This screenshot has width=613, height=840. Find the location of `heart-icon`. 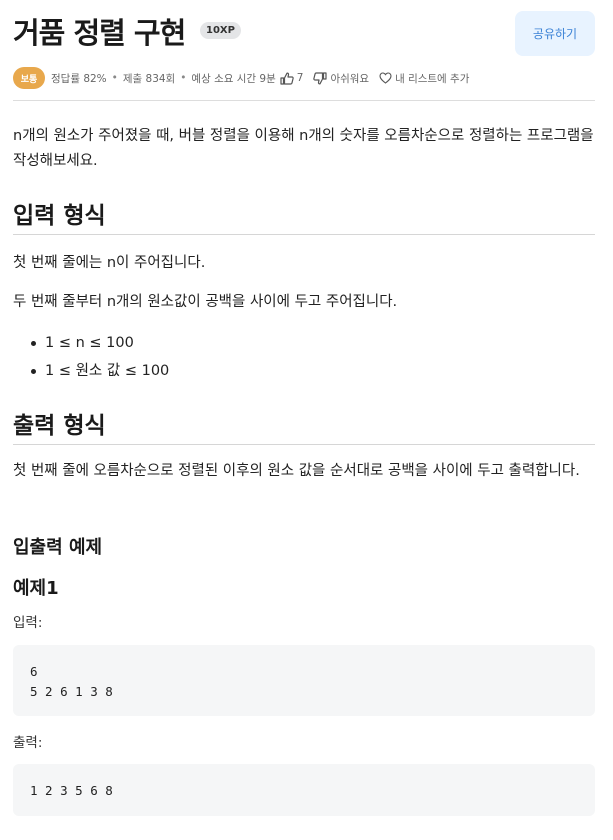

heart-icon is located at coordinates (385, 78).